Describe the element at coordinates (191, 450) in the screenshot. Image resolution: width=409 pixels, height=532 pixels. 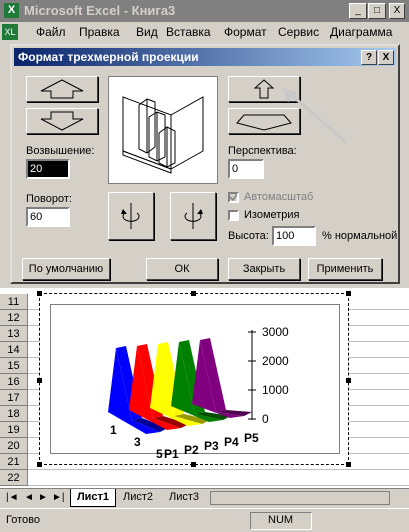
I see `series-label: P2` at that location.